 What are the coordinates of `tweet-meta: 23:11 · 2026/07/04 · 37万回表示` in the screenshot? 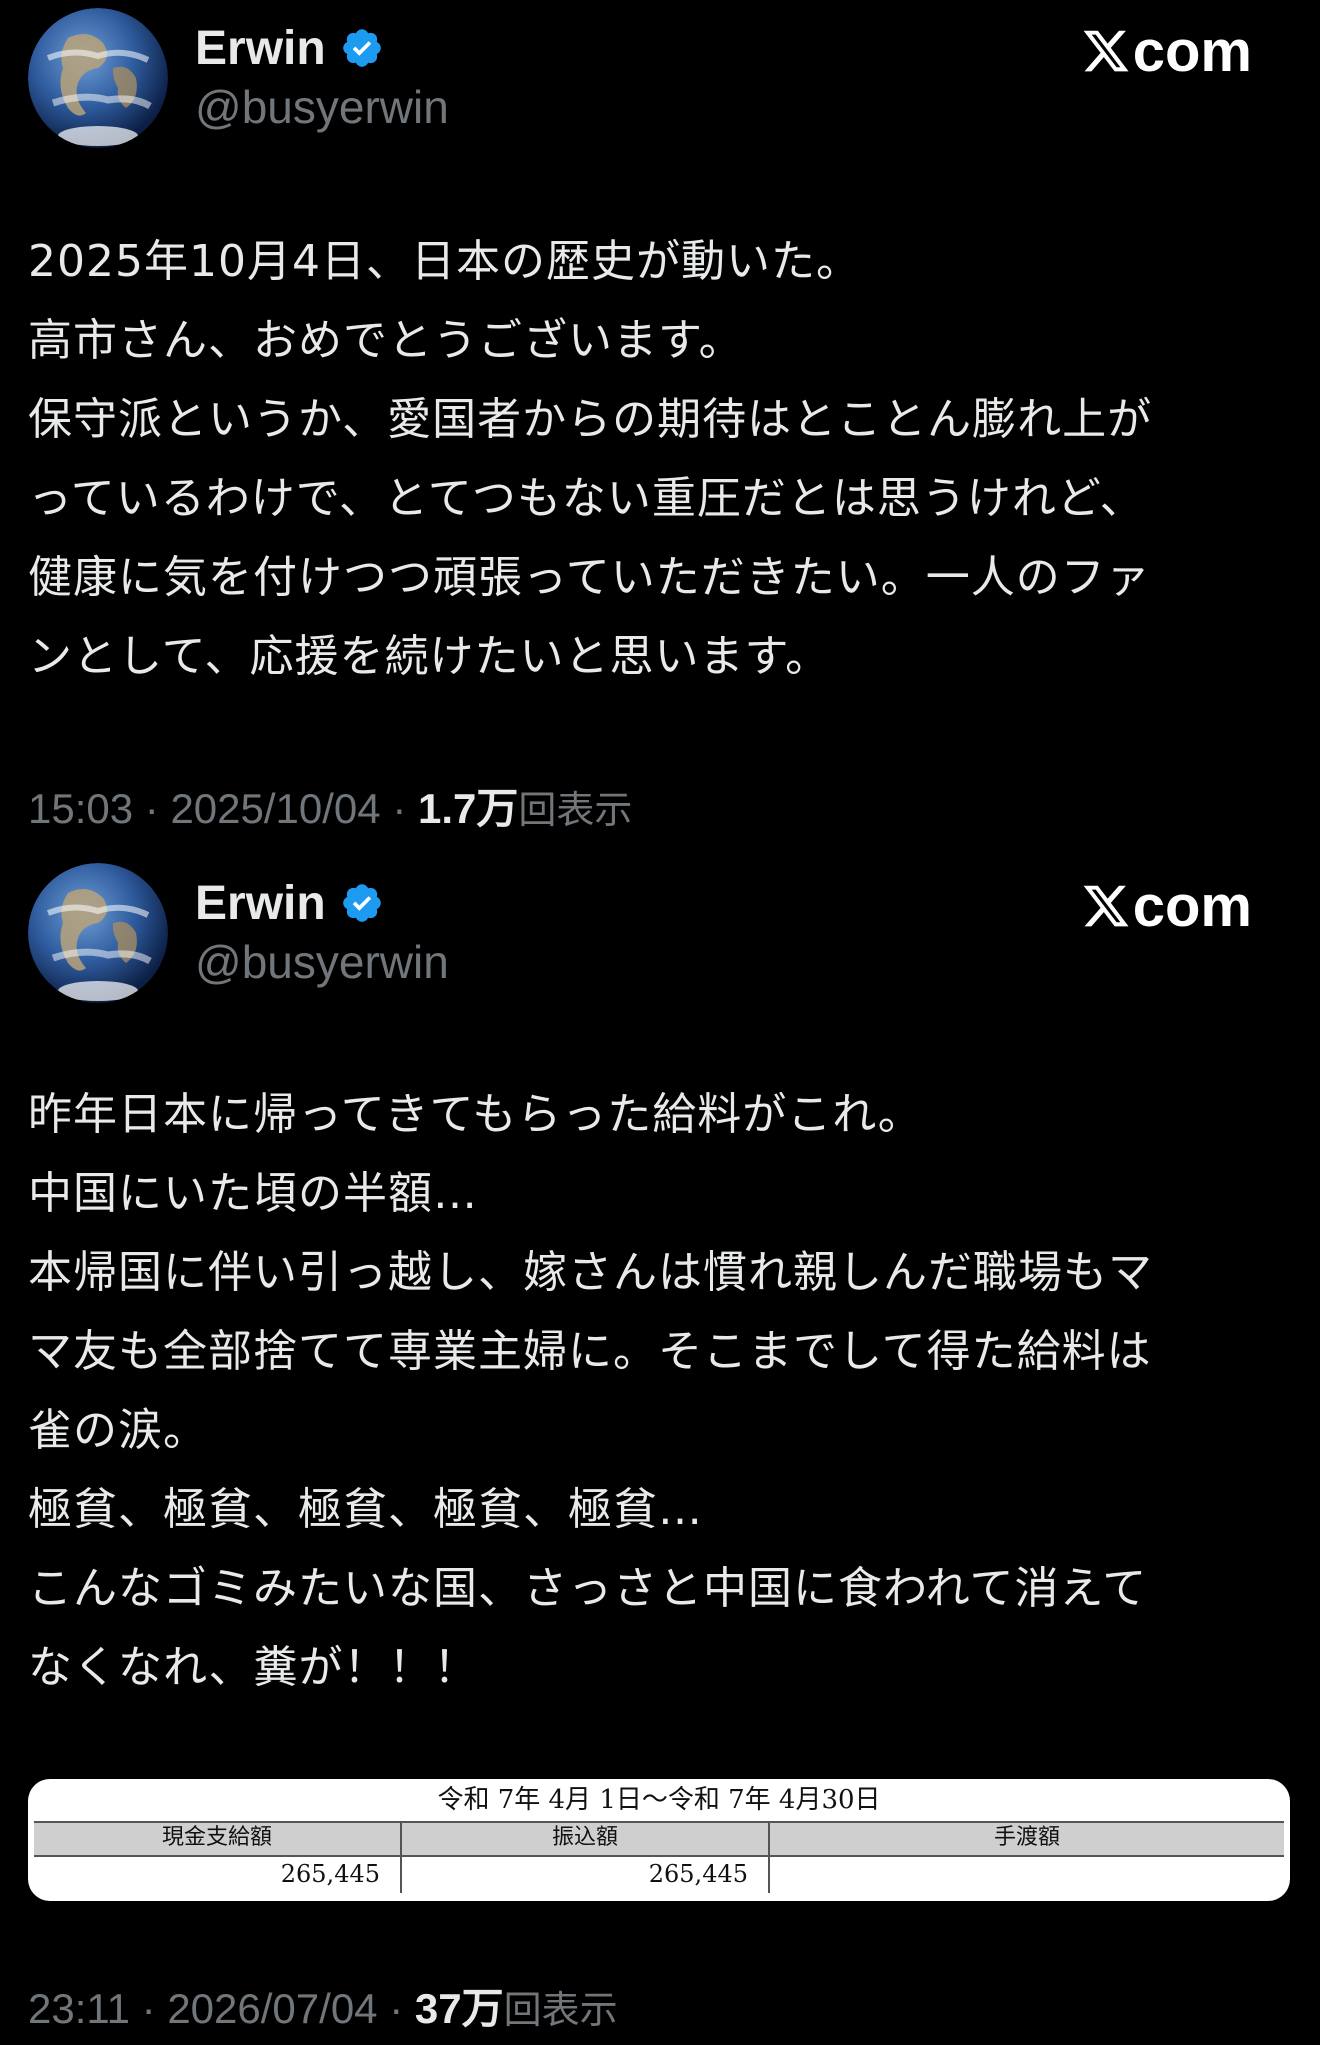 It's located at (323, 2005).